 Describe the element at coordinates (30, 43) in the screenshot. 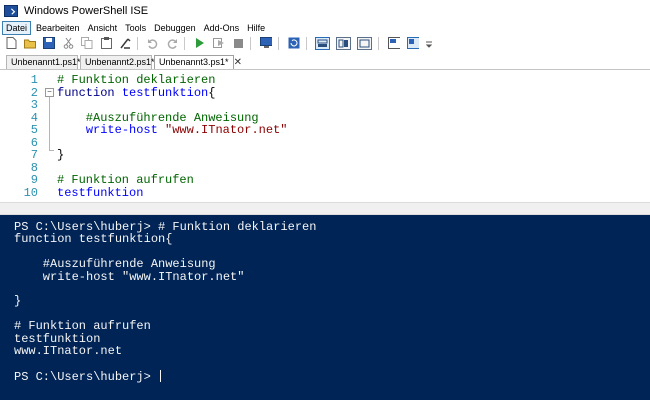

I see `open-folder-icon` at that location.